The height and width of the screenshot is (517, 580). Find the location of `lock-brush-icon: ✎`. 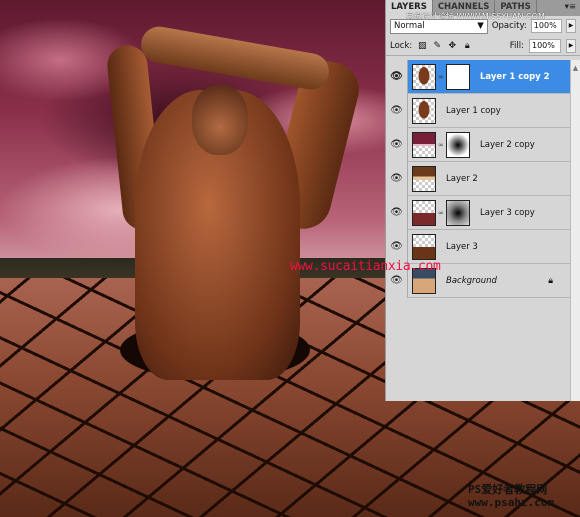

lock-brush-icon: ✎ is located at coordinates (437, 46).